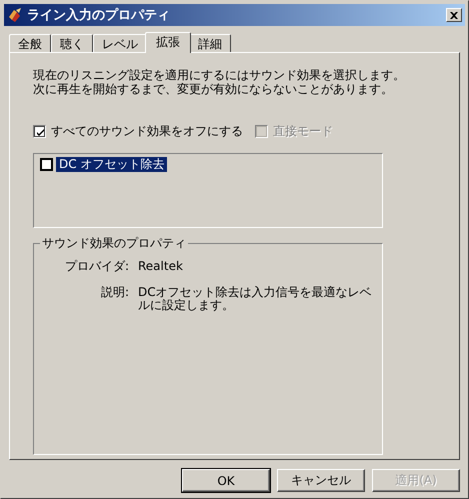 The image size is (469, 499). What do you see at coordinates (321, 480) in the screenshot?
I see `dialog-button: キャンセル` at bounding box center [321, 480].